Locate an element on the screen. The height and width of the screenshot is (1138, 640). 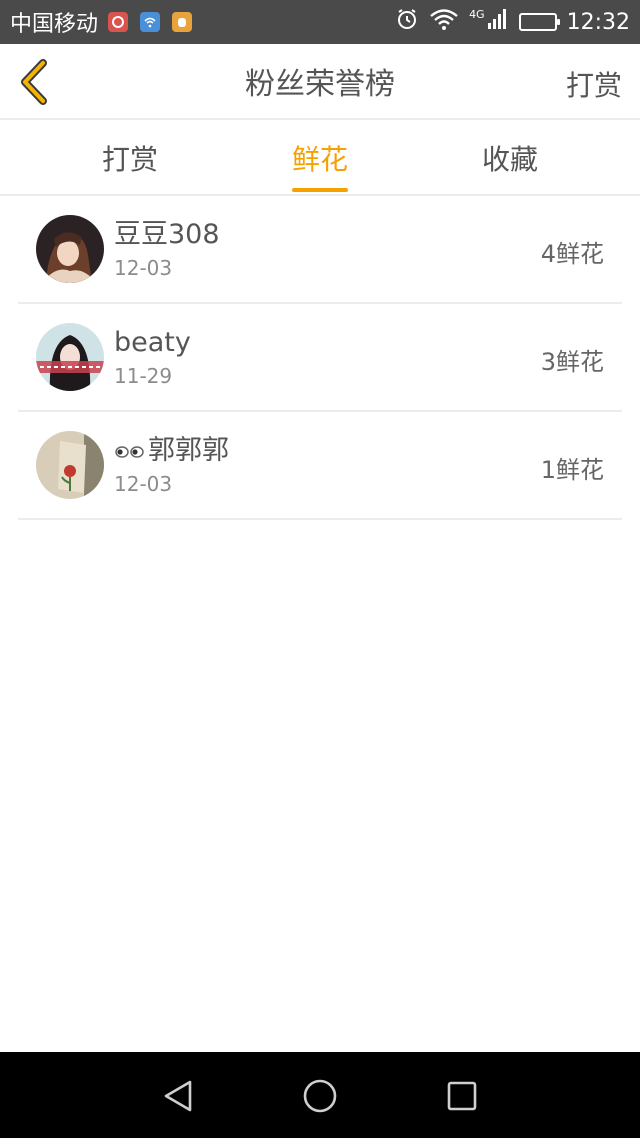
list-item: 豆豆308 12-03 4鲜花 is located at coordinates (320, 250).